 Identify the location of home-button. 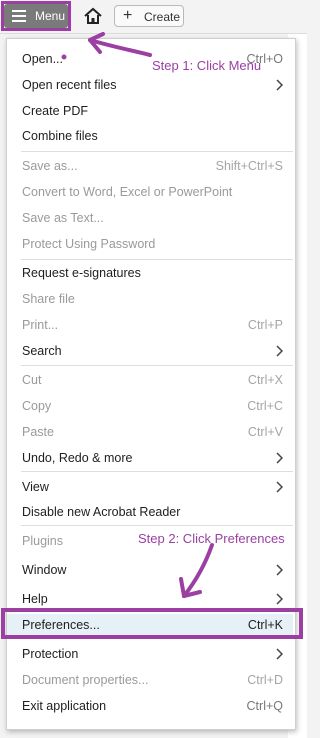
(93, 16).